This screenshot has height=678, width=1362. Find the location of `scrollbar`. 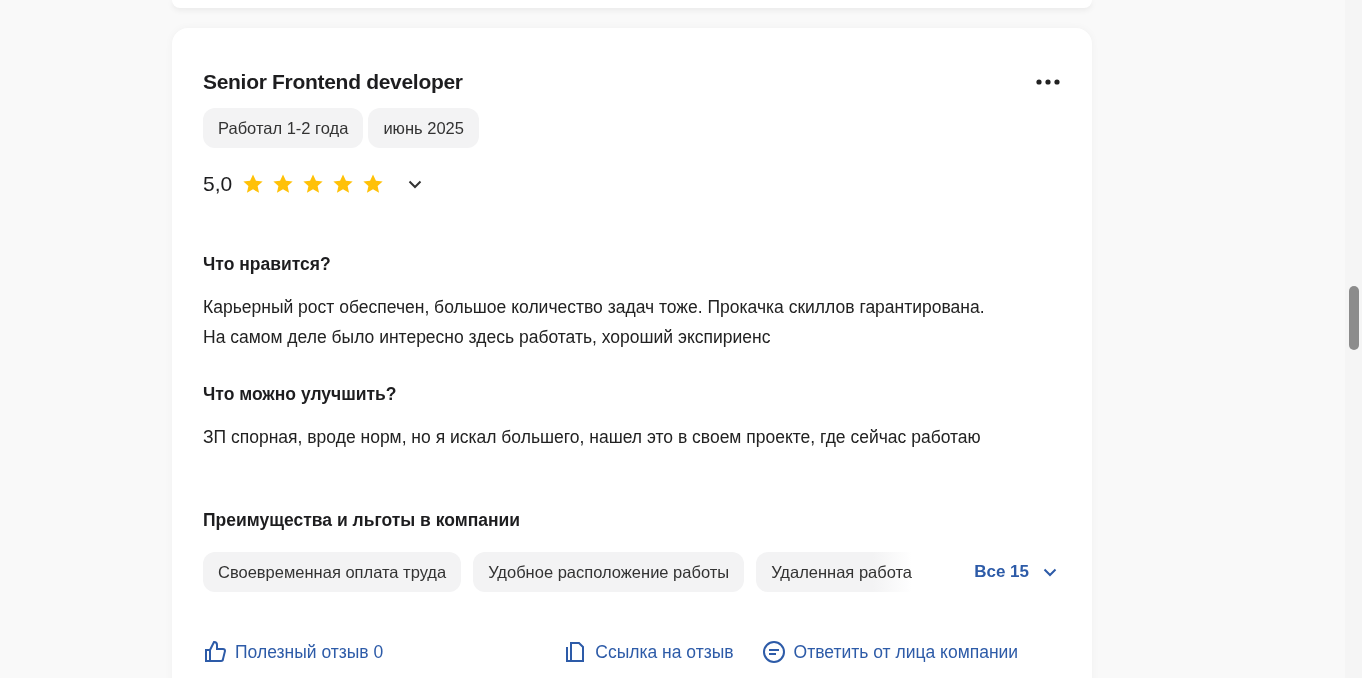

scrollbar is located at coordinates (1353, 339).